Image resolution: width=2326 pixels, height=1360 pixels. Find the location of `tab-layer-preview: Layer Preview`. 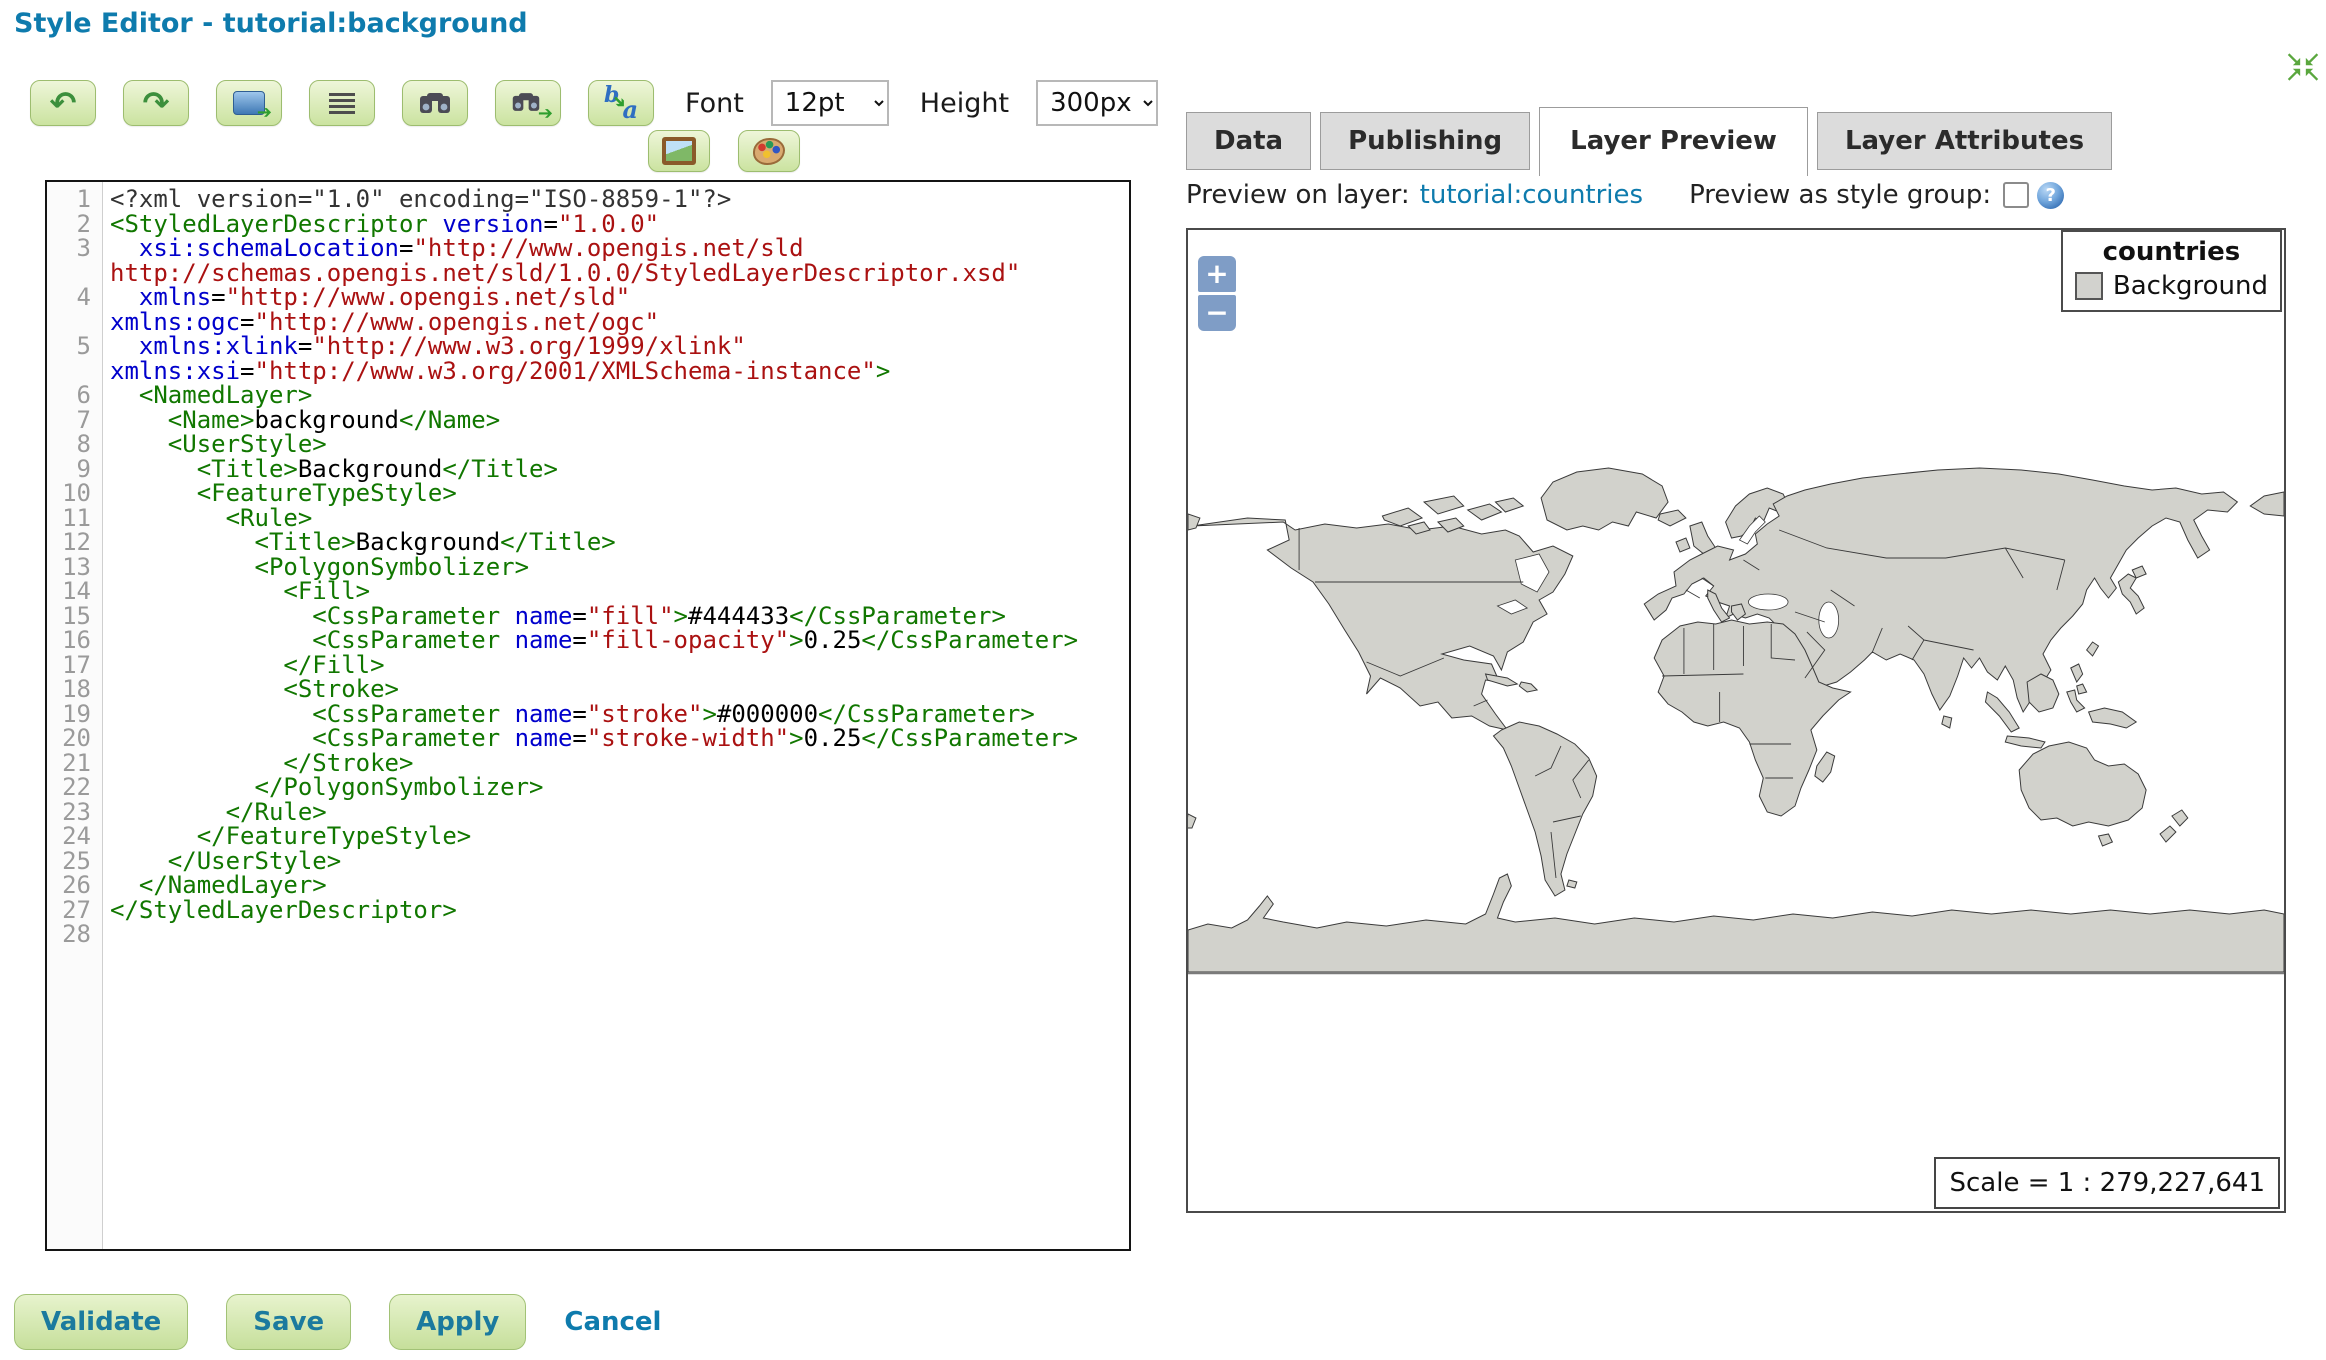

tab-layer-preview: Layer Preview is located at coordinates (1673, 141).